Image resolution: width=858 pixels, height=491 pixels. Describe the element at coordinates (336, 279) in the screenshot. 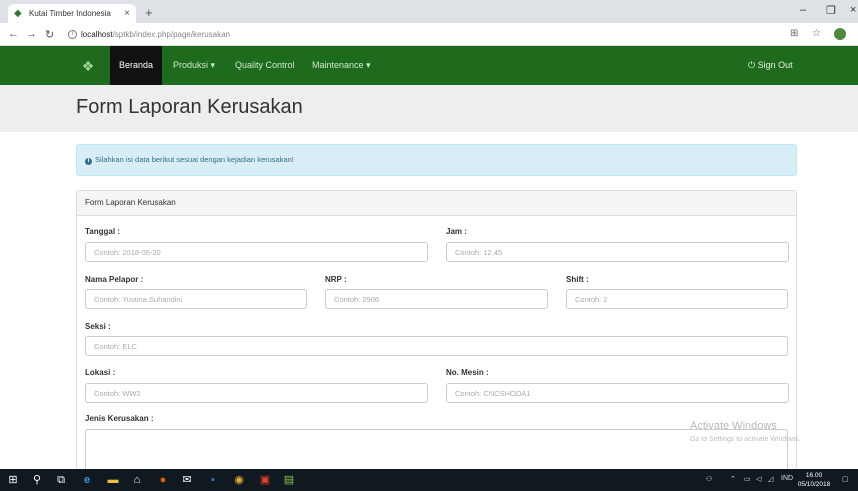

I see `nrp-label: NRP :` at that location.